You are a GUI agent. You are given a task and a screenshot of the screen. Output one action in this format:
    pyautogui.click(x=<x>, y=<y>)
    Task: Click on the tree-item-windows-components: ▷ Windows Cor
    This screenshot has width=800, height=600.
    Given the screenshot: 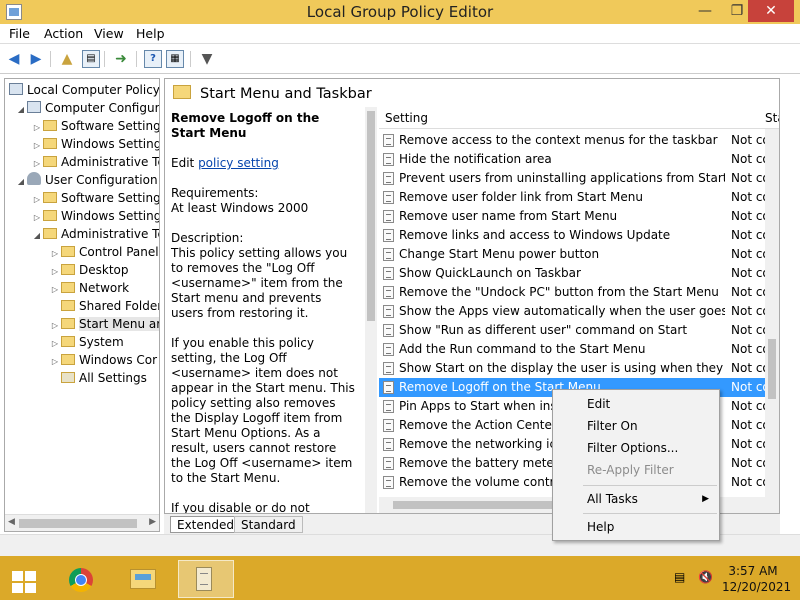 What is the action you would take?
    pyautogui.click(x=103, y=360)
    